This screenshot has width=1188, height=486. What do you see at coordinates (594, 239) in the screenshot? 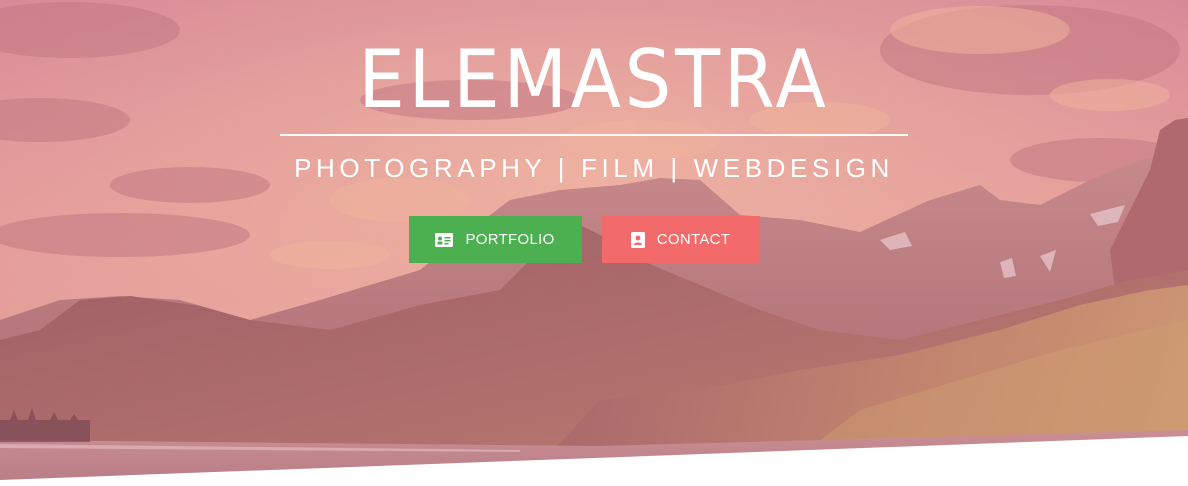
I see `hero-actions: PORTFOLIO CONTACT` at bounding box center [594, 239].